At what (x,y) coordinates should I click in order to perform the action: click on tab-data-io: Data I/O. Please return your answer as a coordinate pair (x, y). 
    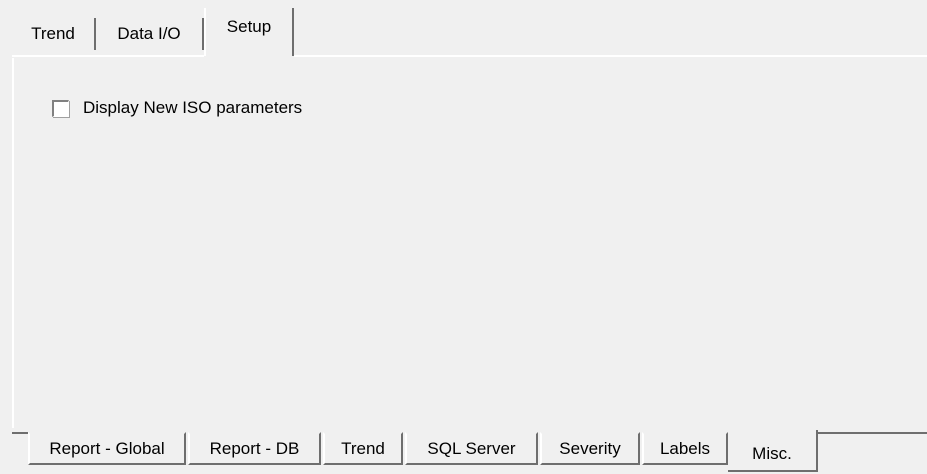
    Looking at the image, I should click on (150, 34).